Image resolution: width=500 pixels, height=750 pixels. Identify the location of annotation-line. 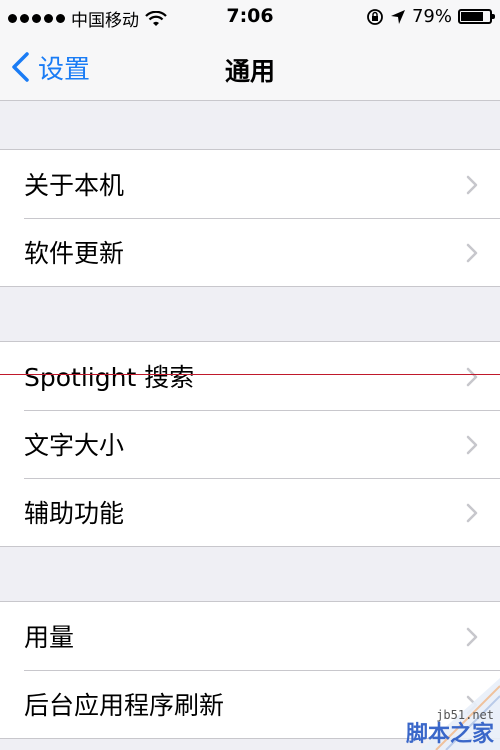
(250, 374).